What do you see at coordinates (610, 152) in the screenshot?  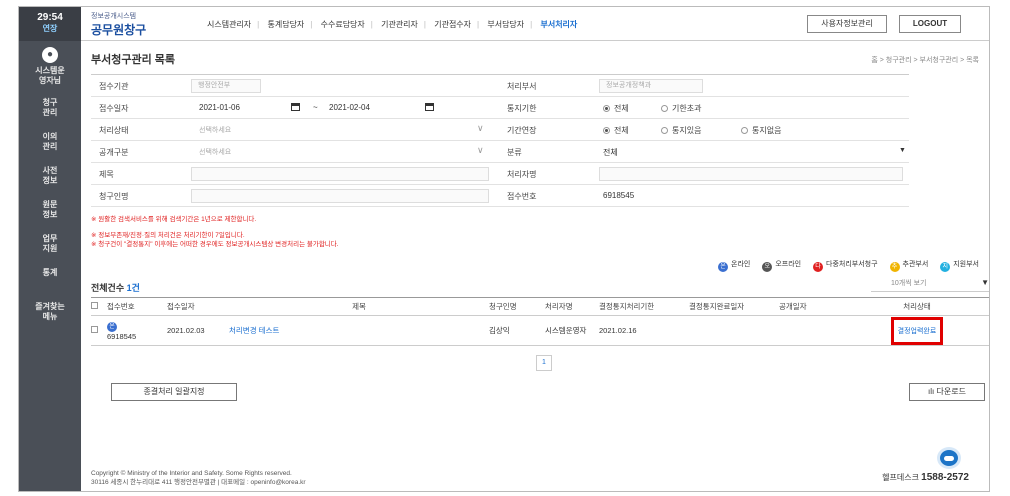 I see `class-select: 전체` at bounding box center [610, 152].